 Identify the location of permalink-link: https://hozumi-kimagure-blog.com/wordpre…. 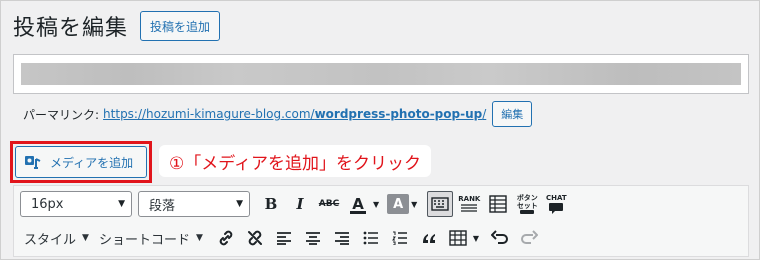
(294, 114).